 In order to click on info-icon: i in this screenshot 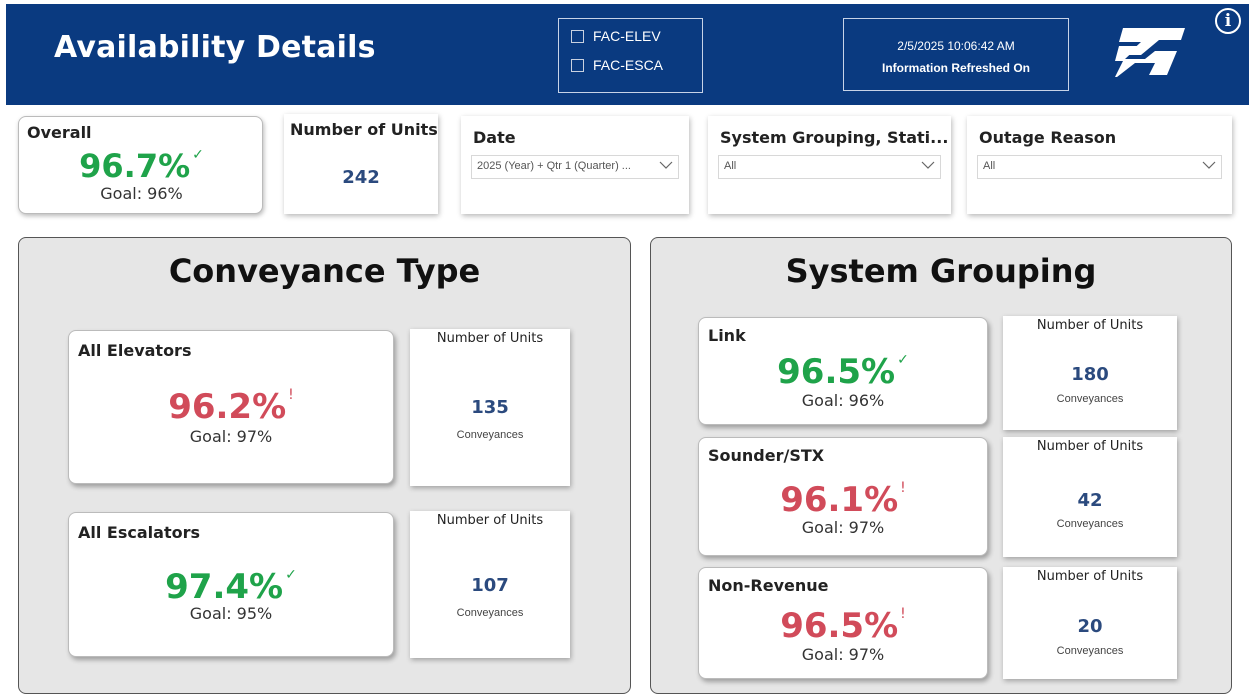, I will do `click(1228, 21)`.